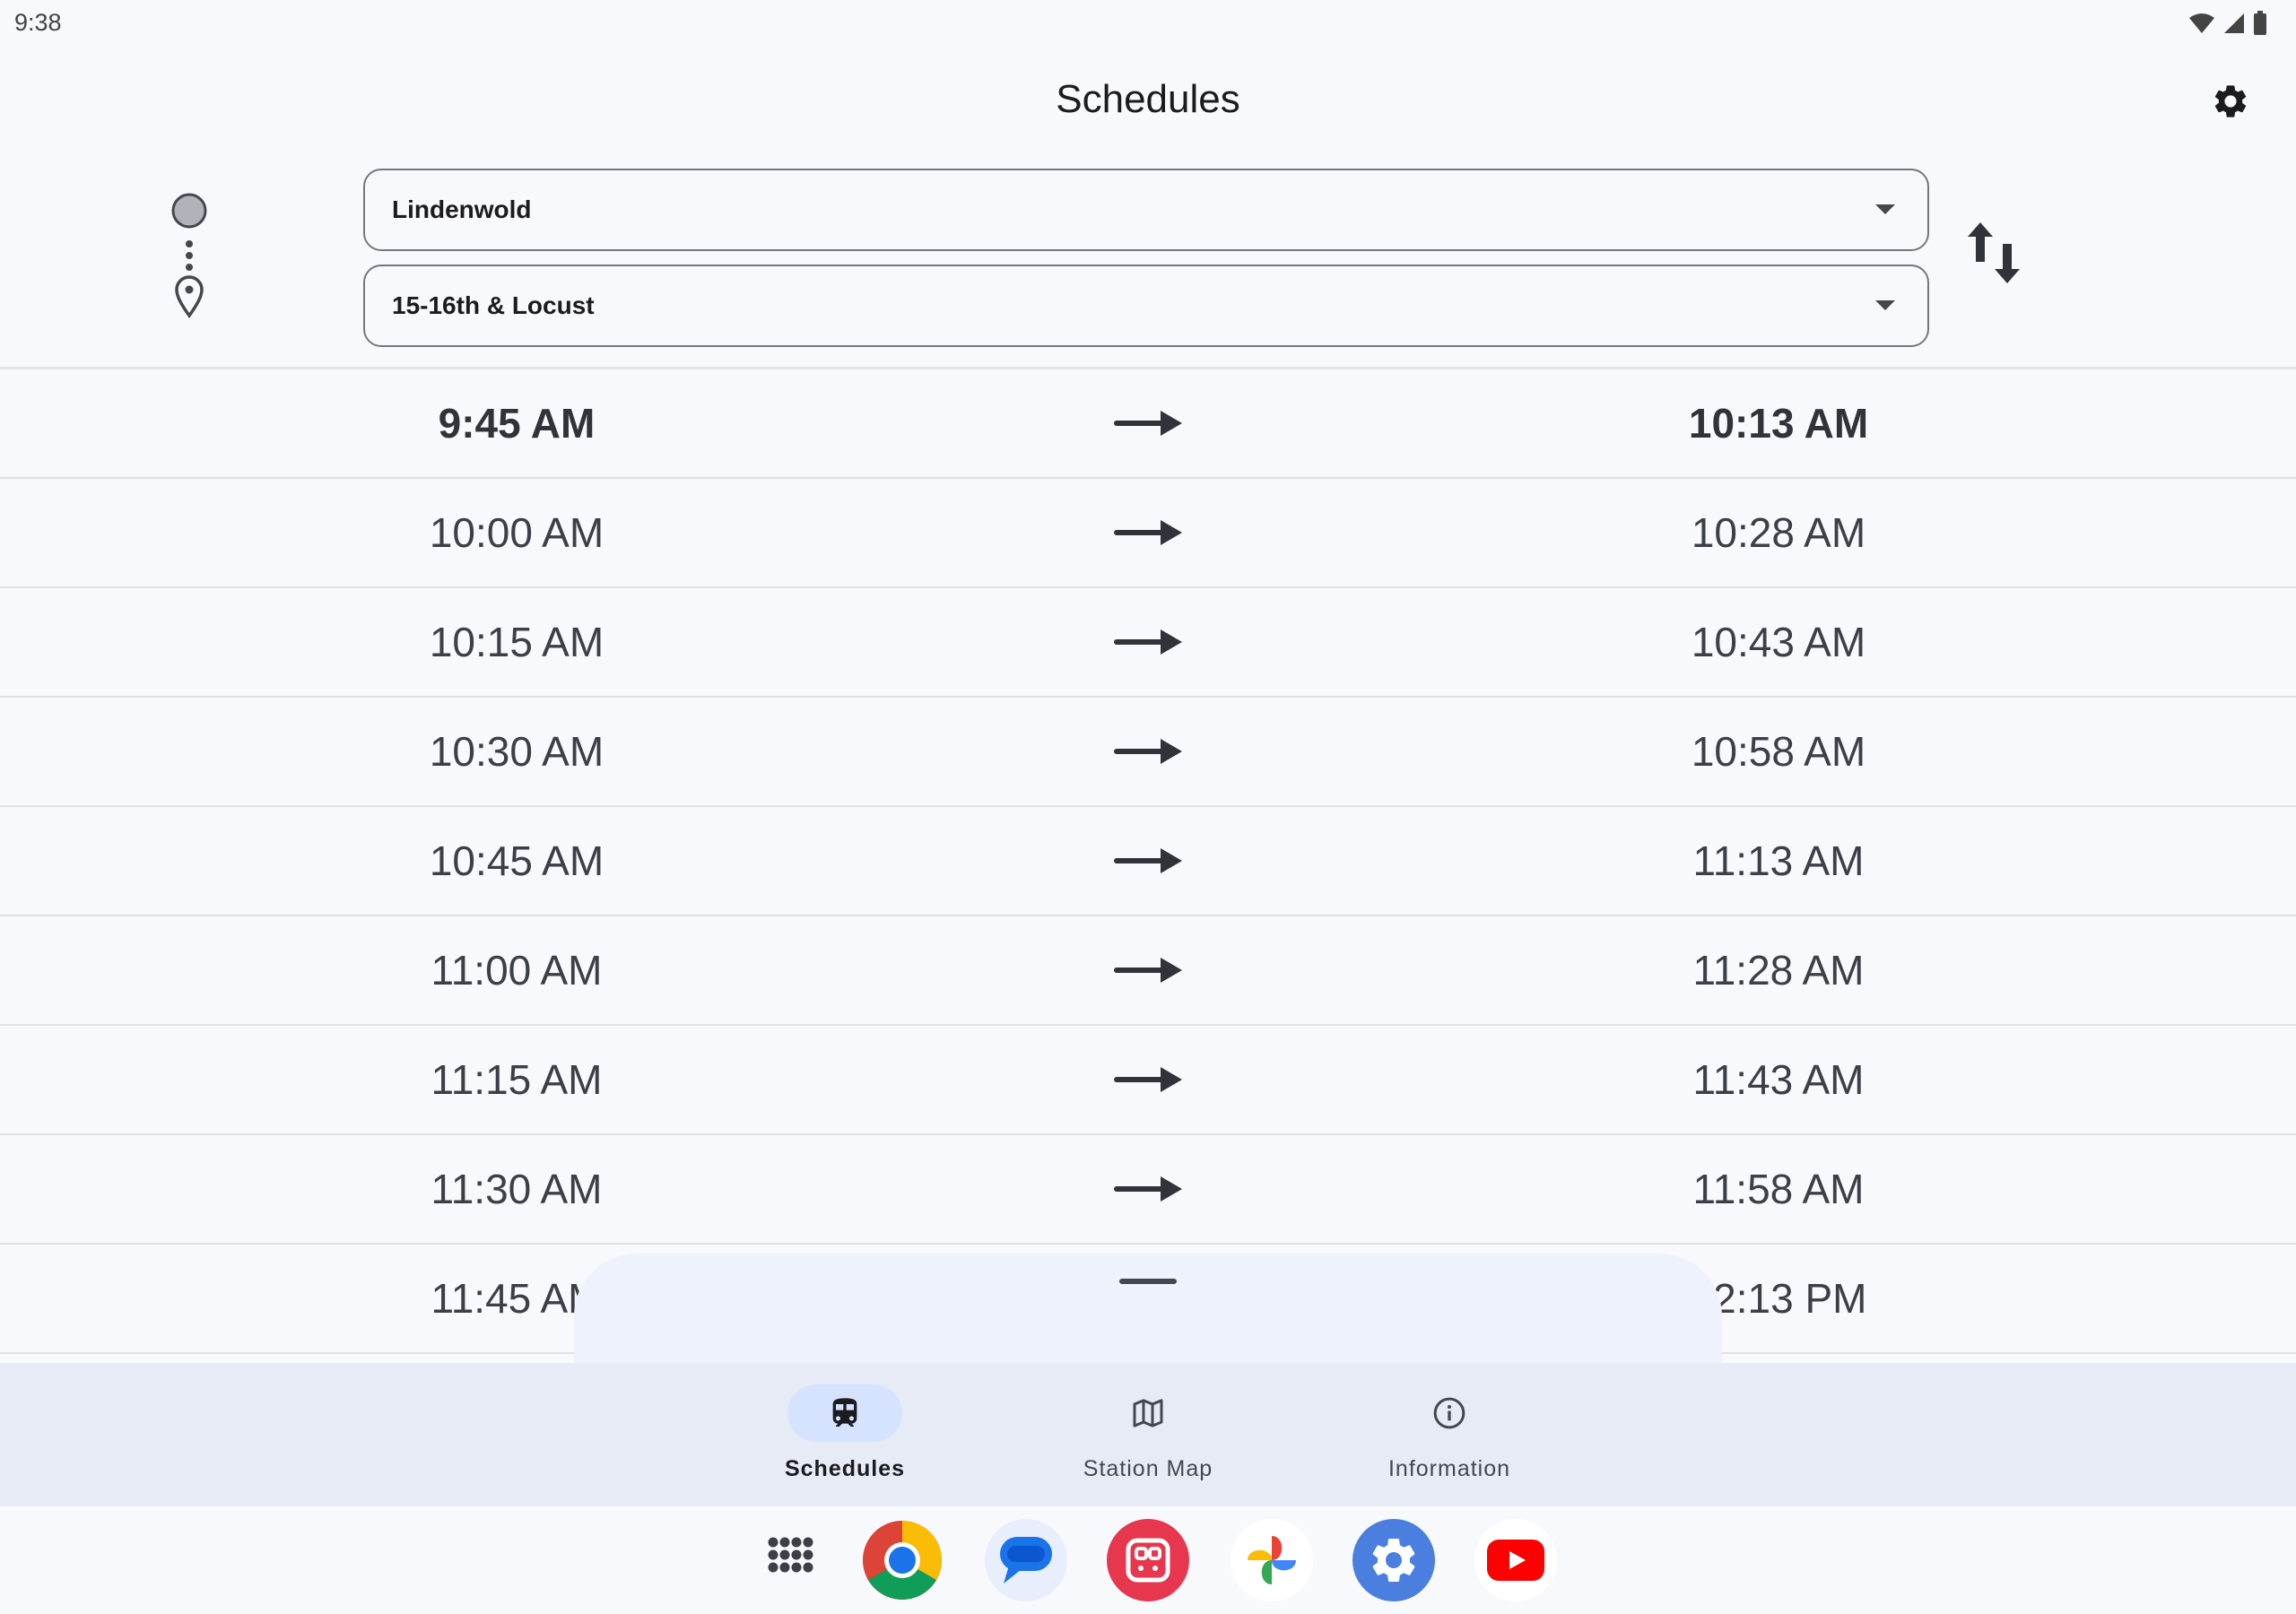  What do you see at coordinates (902, 1560) in the screenshot?
I see `chrome-icon` at bounding box center [902, 1560].